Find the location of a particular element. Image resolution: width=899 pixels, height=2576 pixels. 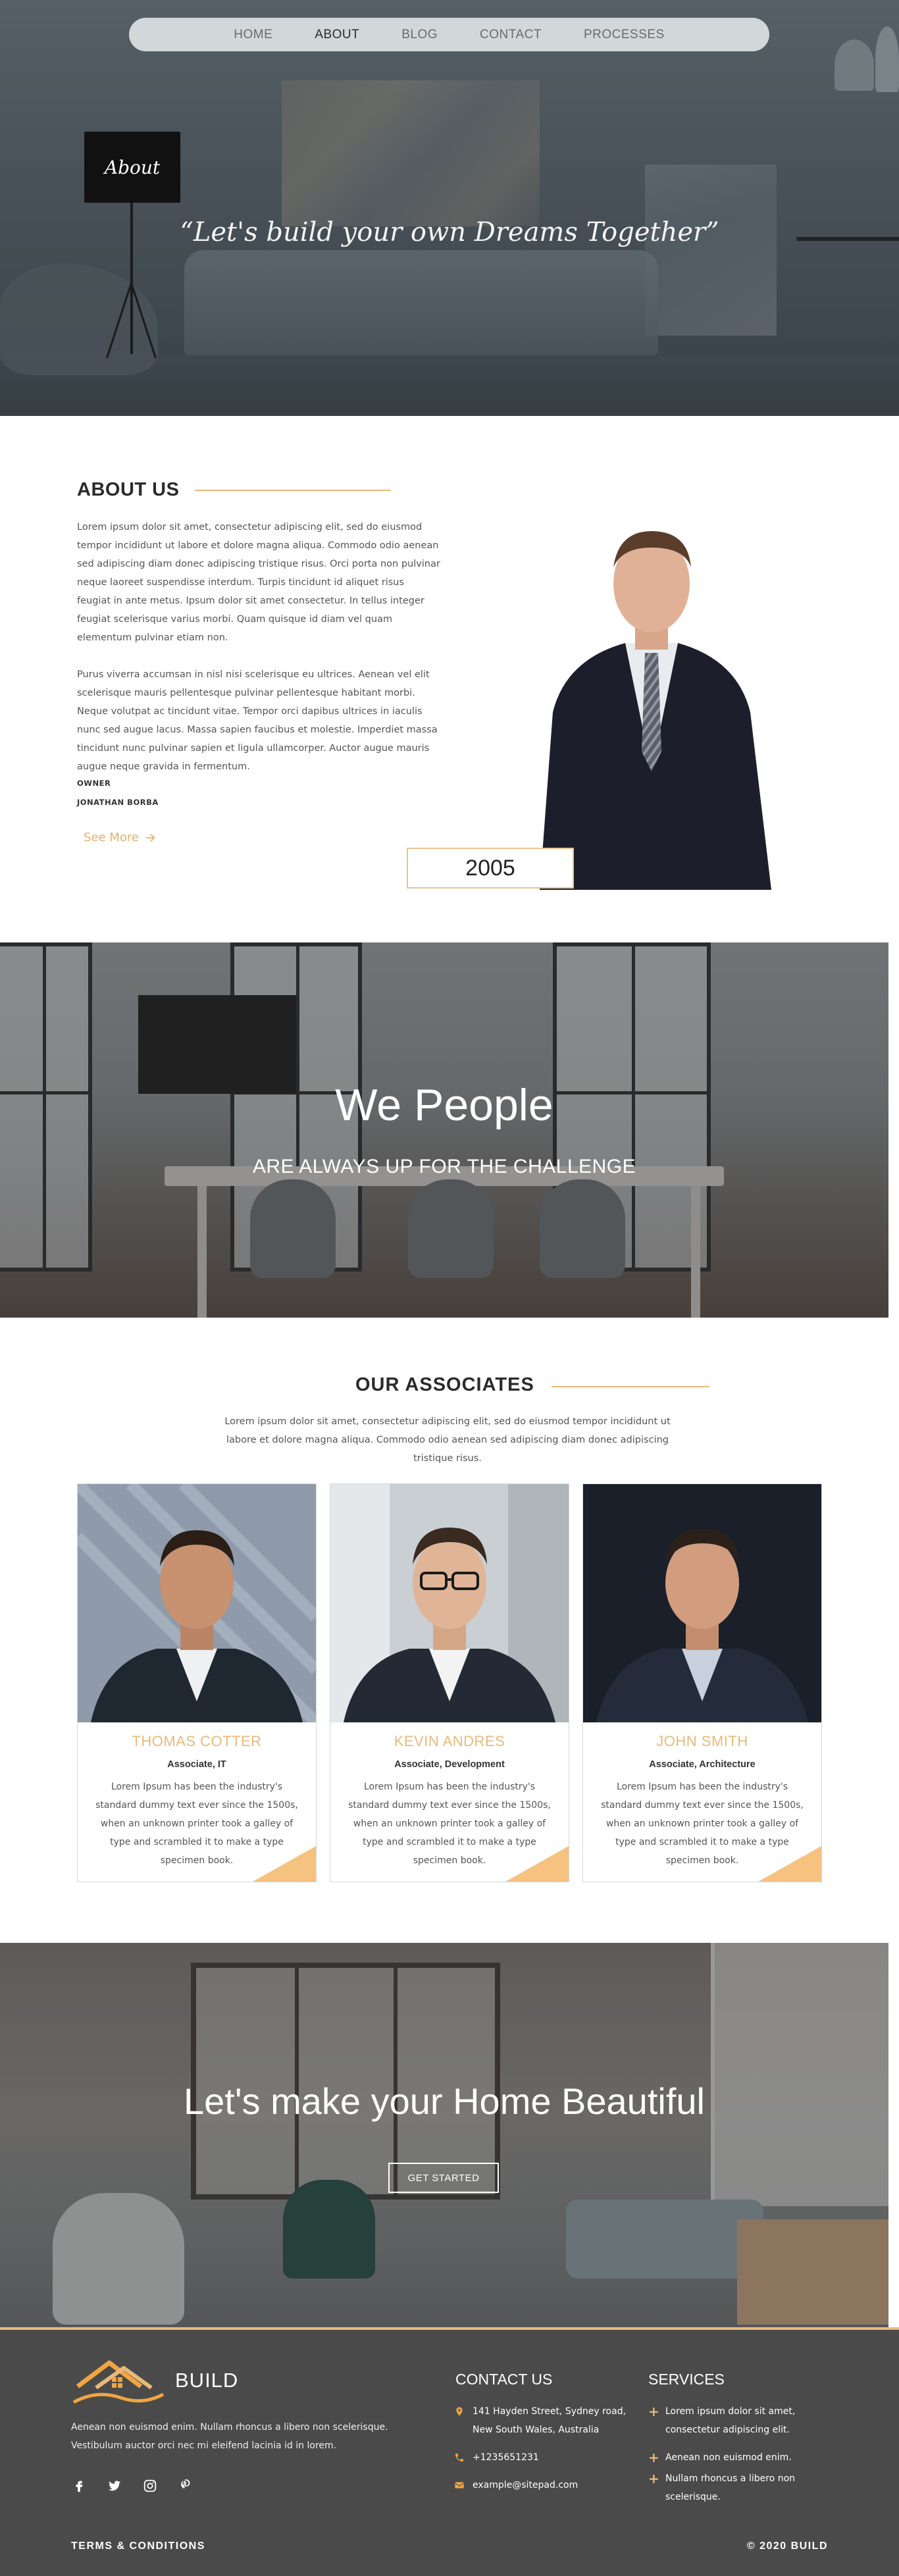

founded-year: 2005 is located at coordinates (490, 868).